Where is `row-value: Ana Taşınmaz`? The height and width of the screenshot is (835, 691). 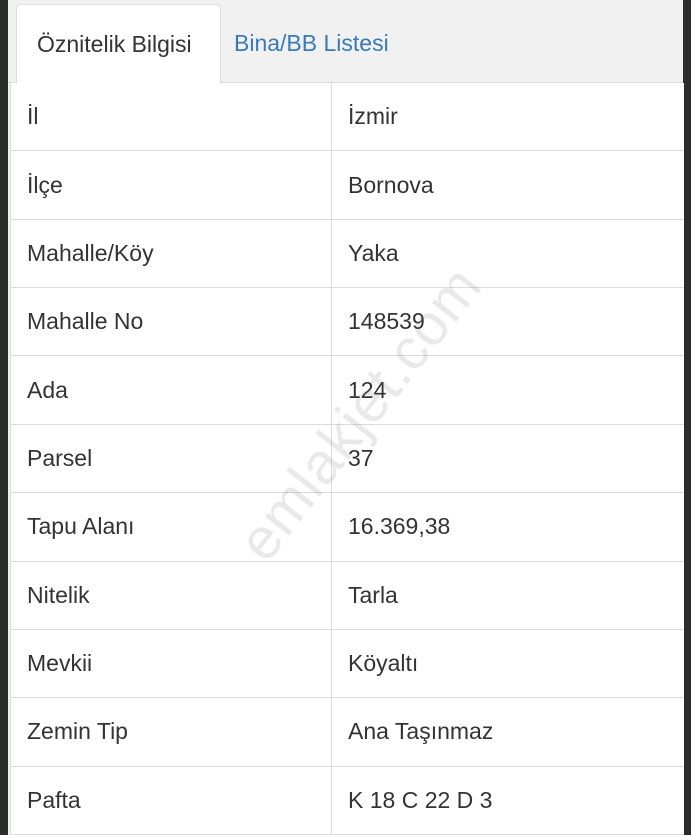 row-value: Ana Taşınmaz is located at coordinates (421, 731).